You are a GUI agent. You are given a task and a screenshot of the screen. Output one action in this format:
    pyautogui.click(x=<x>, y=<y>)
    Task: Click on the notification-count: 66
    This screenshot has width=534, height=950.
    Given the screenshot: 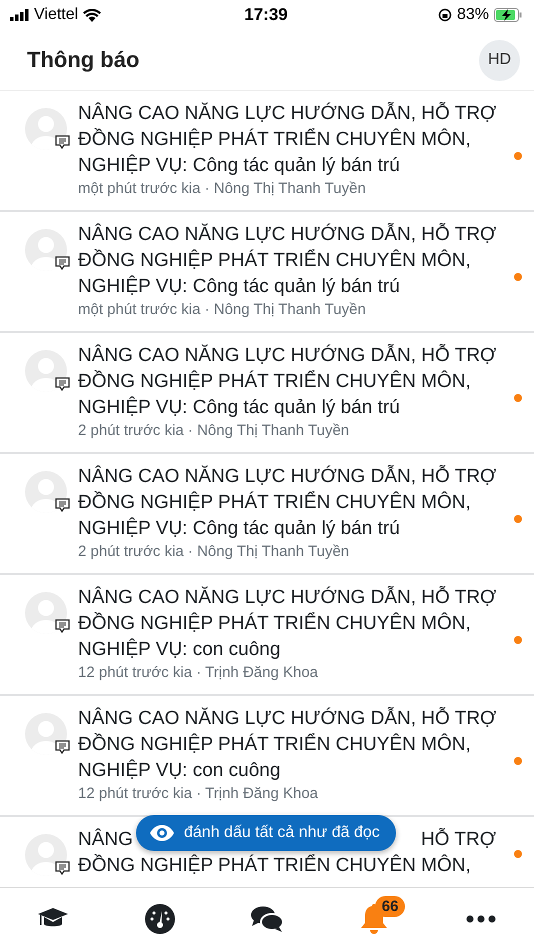 What is the action you would take?
    pyautogui.click(x=390, y=906)
    